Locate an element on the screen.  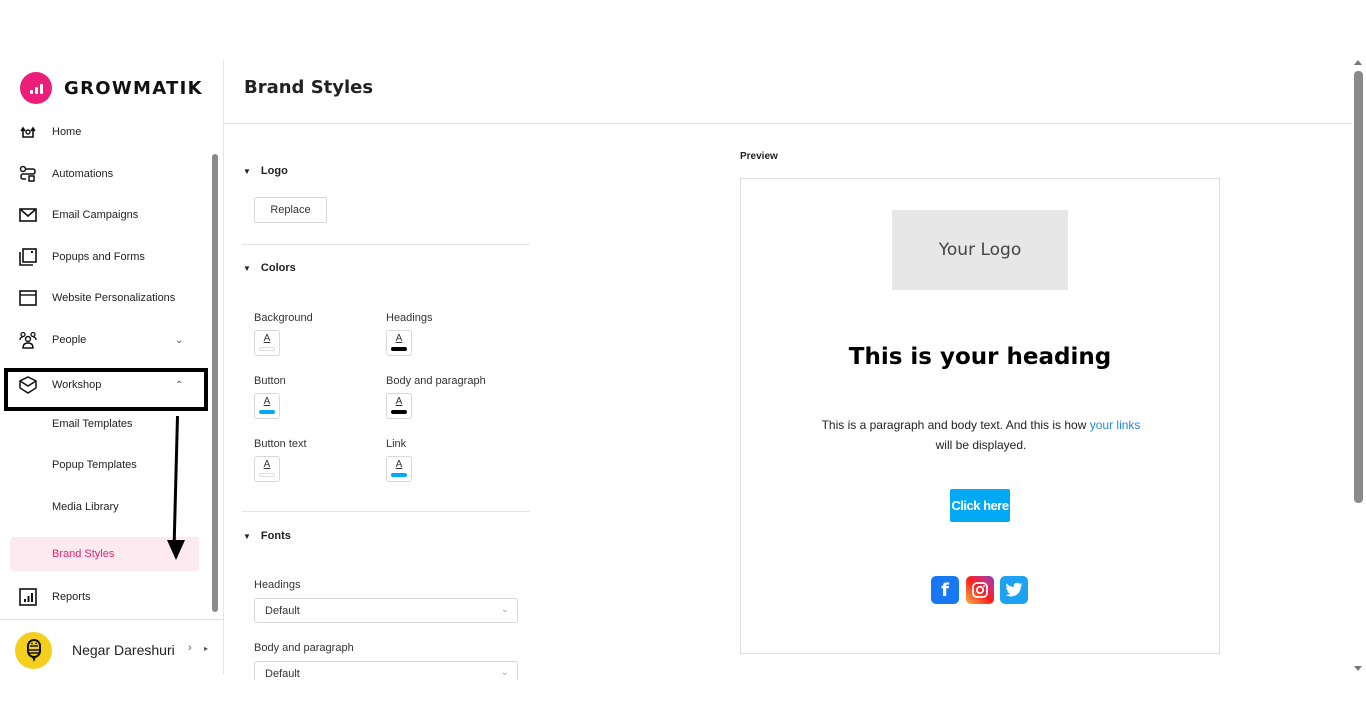
reports-icon is located at coordinates (28, 597).